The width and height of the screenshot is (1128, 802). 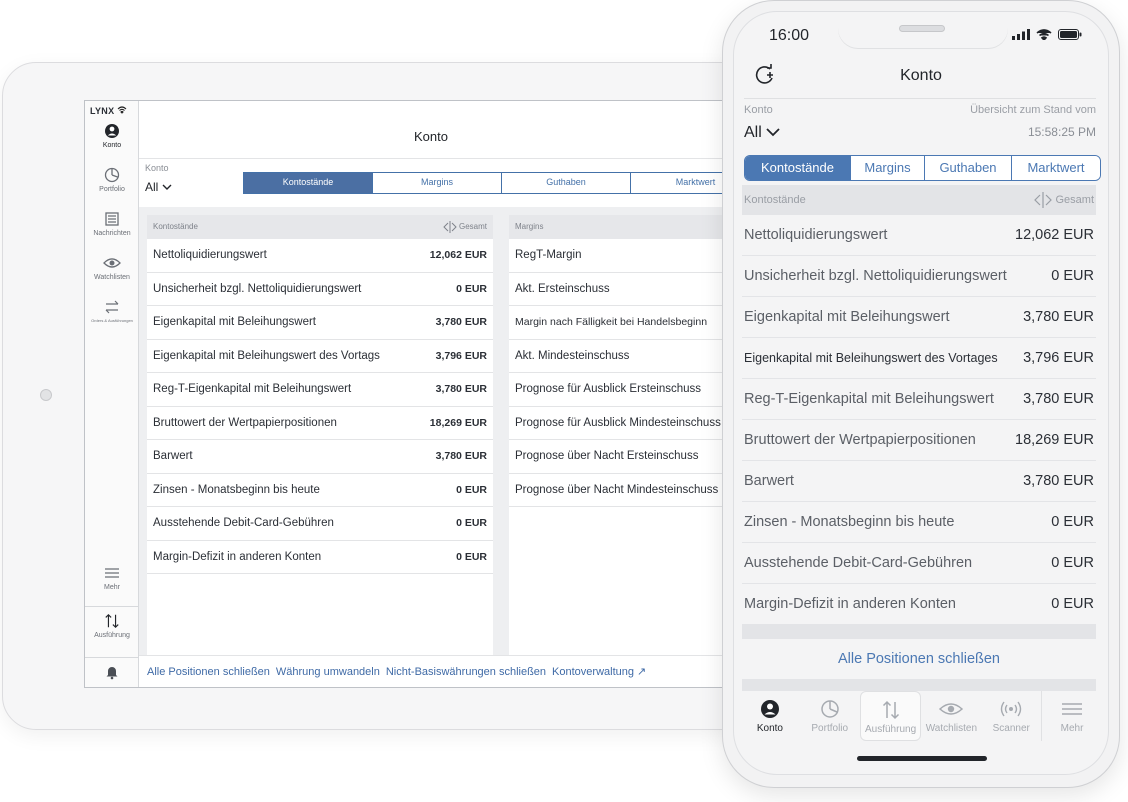 I want to click on timestamp: 15:58:25 PM, so click(x=1061, y=132).